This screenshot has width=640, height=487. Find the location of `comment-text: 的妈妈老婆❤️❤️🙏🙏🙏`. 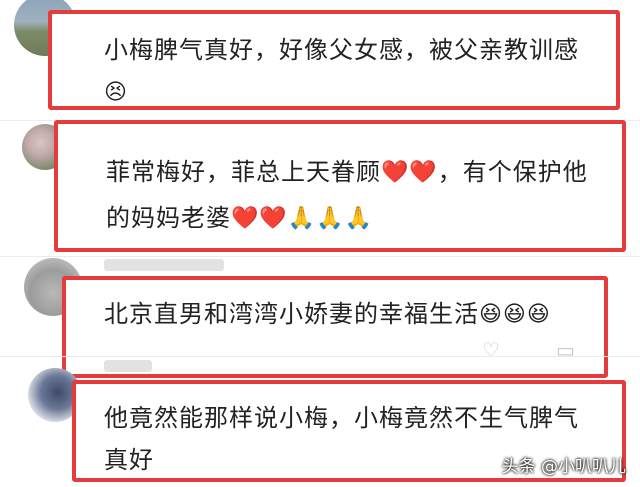

comment-text: 的妈妈老婆❤️❤️🙏🙏🙏 is located at coordinates (361, 218).